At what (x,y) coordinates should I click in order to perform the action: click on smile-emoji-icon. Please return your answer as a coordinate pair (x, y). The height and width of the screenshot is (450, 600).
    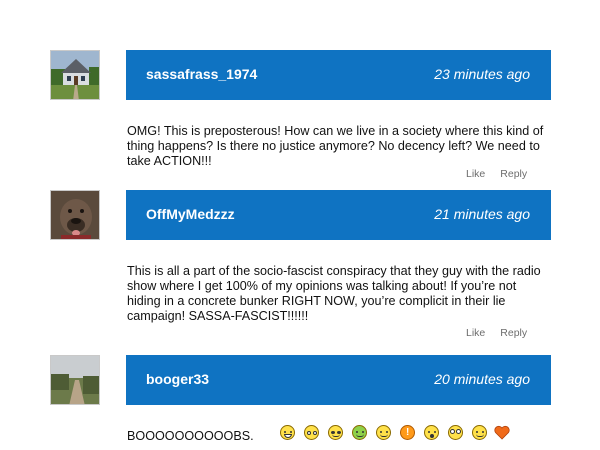
    Looking at the image, I should click on (383, 432).